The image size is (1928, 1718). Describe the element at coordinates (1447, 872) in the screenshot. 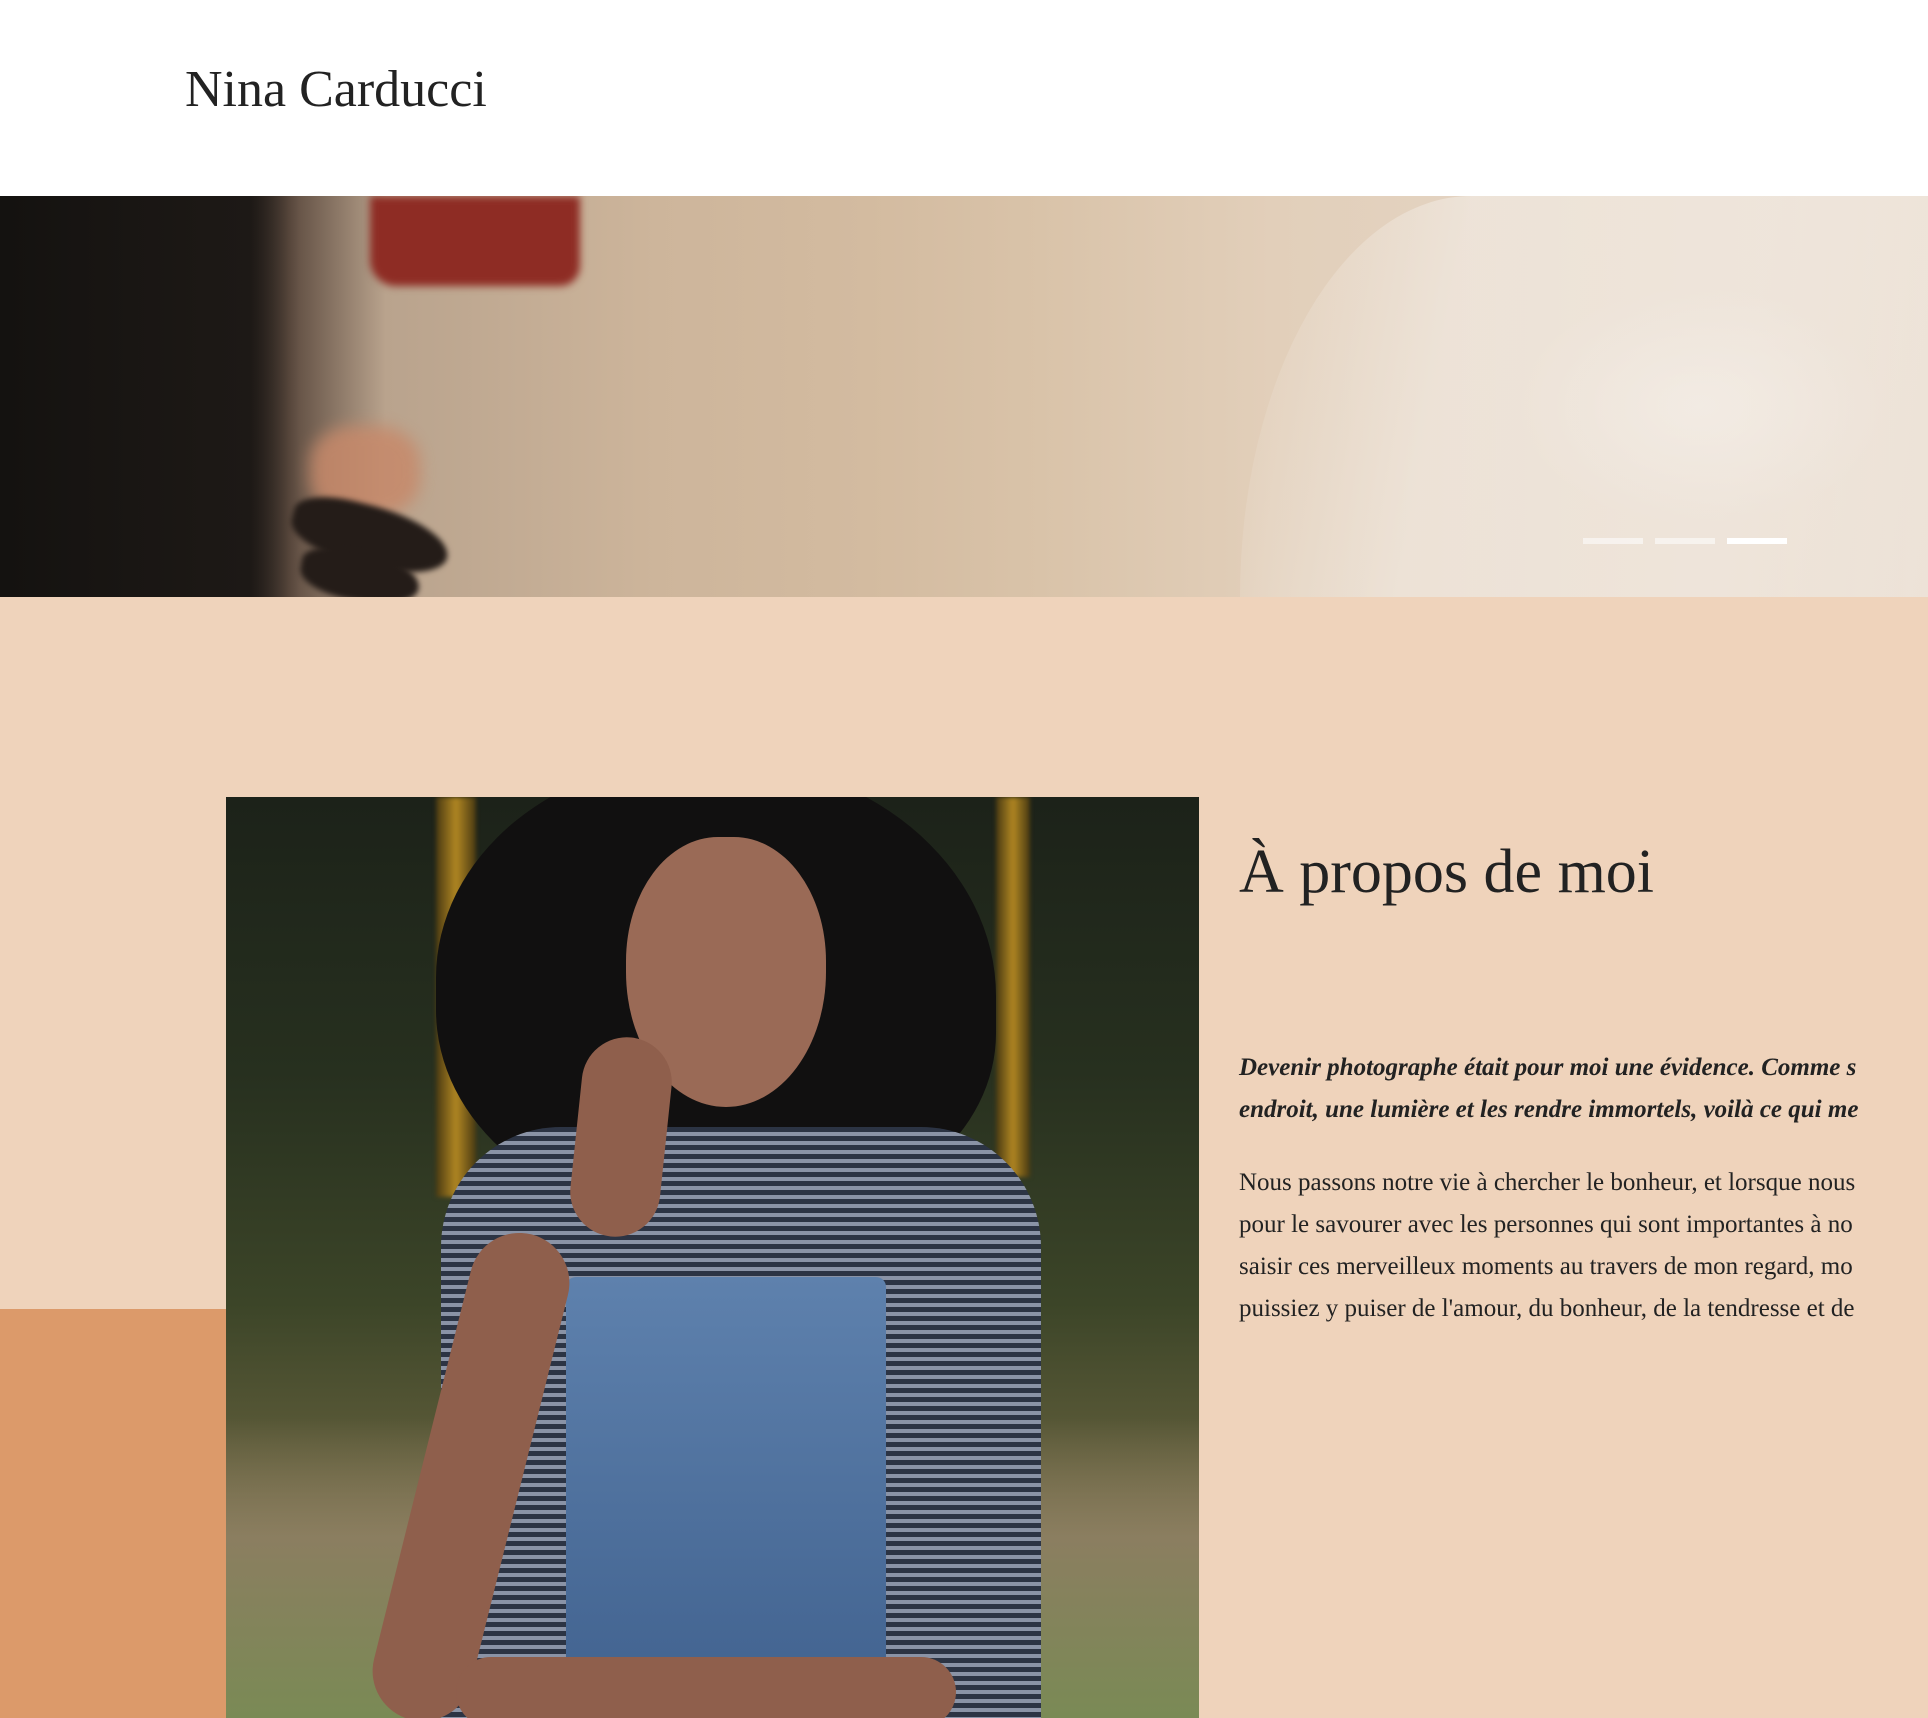

I see `about-heading: À propos de moi` at that location.